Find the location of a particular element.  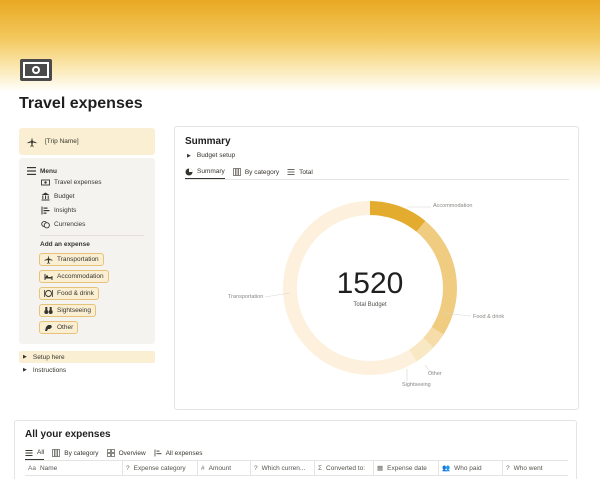

chart-label-sightseeing: Sightseeing is located at coordinates (416, 385).